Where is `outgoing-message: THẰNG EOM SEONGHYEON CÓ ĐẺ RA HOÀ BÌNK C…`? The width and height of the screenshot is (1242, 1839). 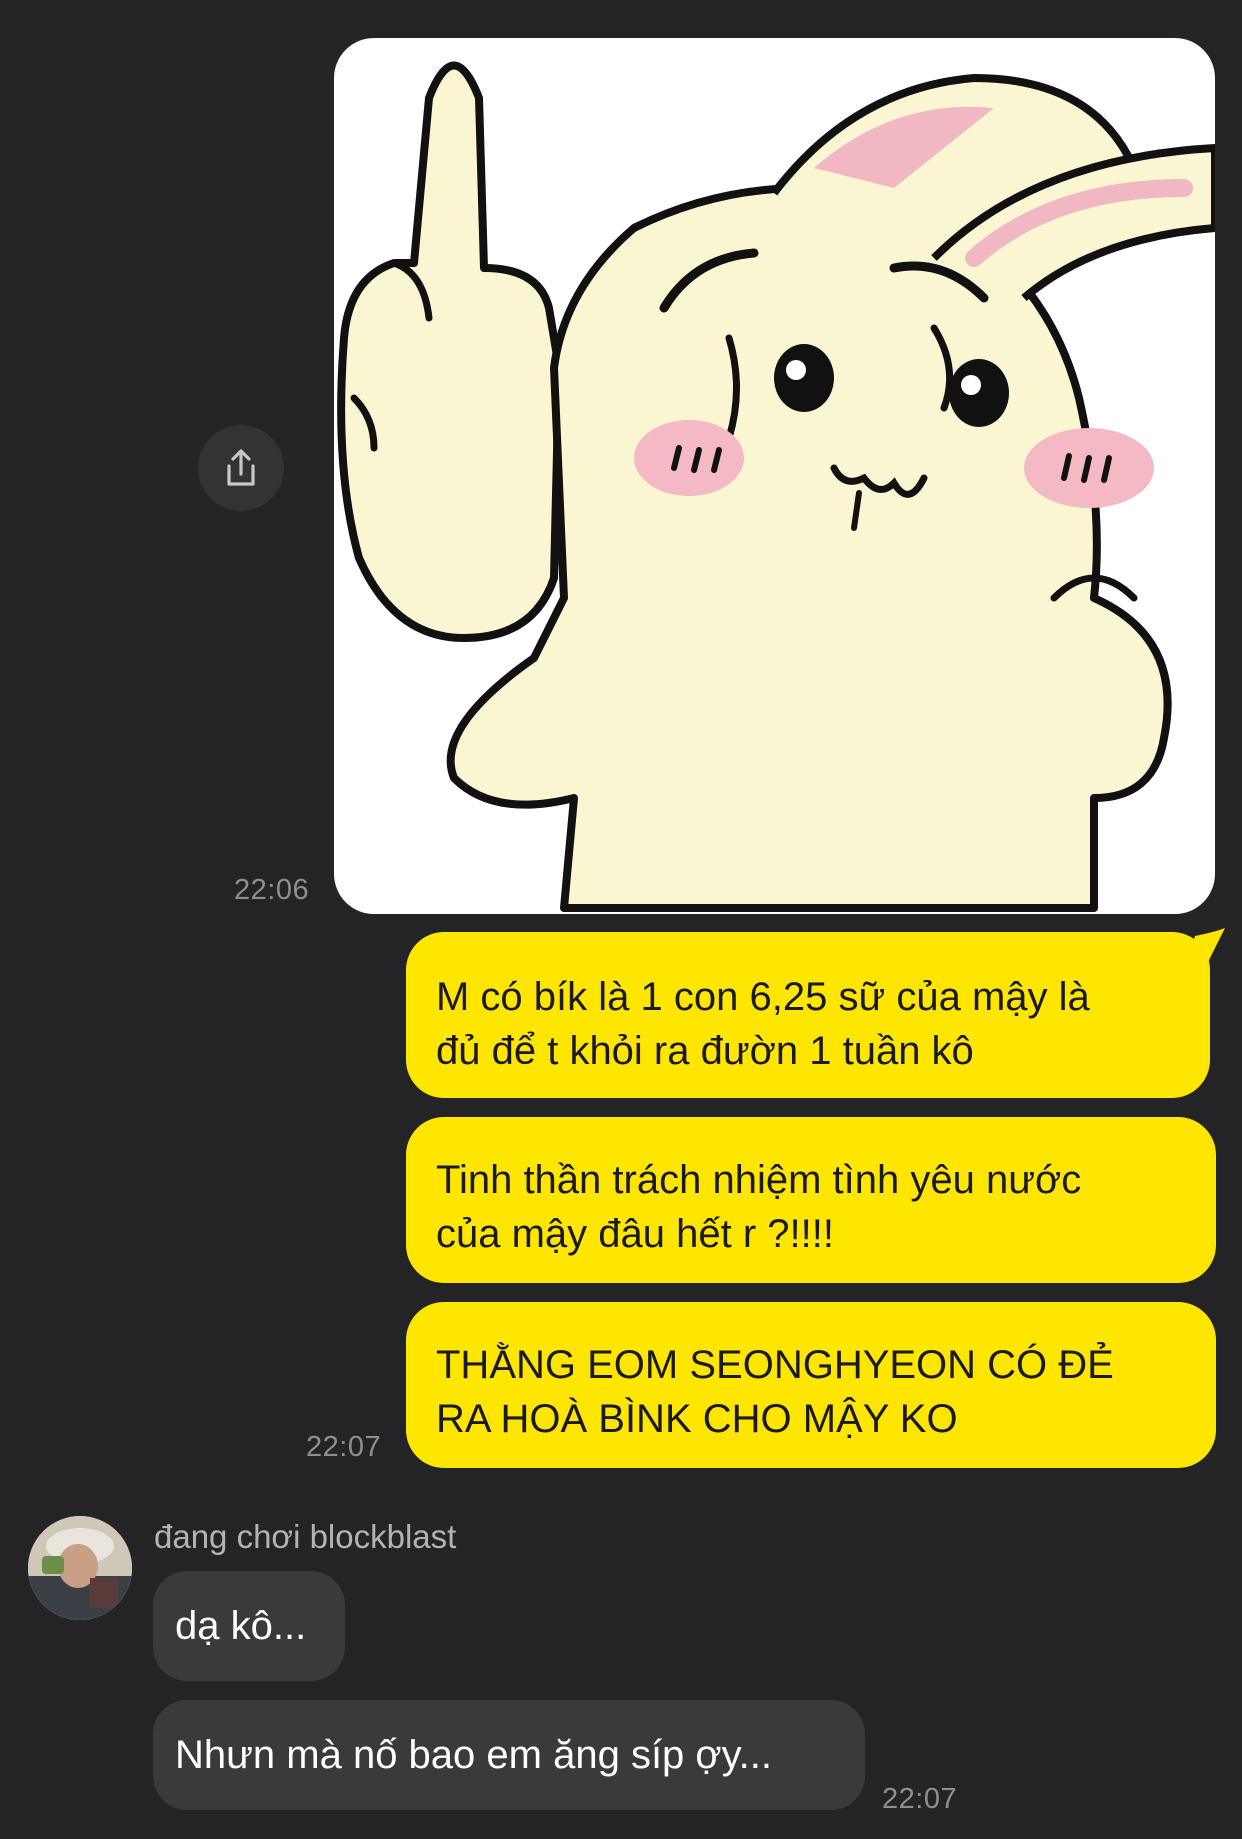 outgoing-message: THẰNG EOM SEONGHYEON CÓ ĐẺ RA HOÀ BÌNK C… is located at coordinates (811, 1385).